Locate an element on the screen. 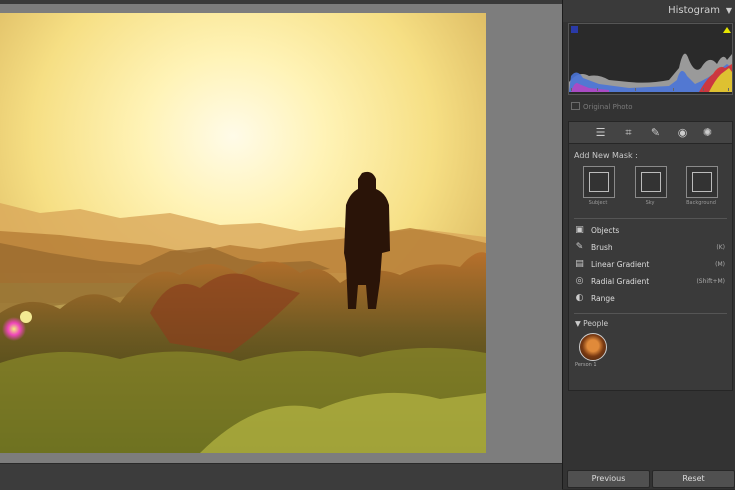 The image size is (735, 490). linear-gradient-icon: ▤ is located at coordinates (579, 264).